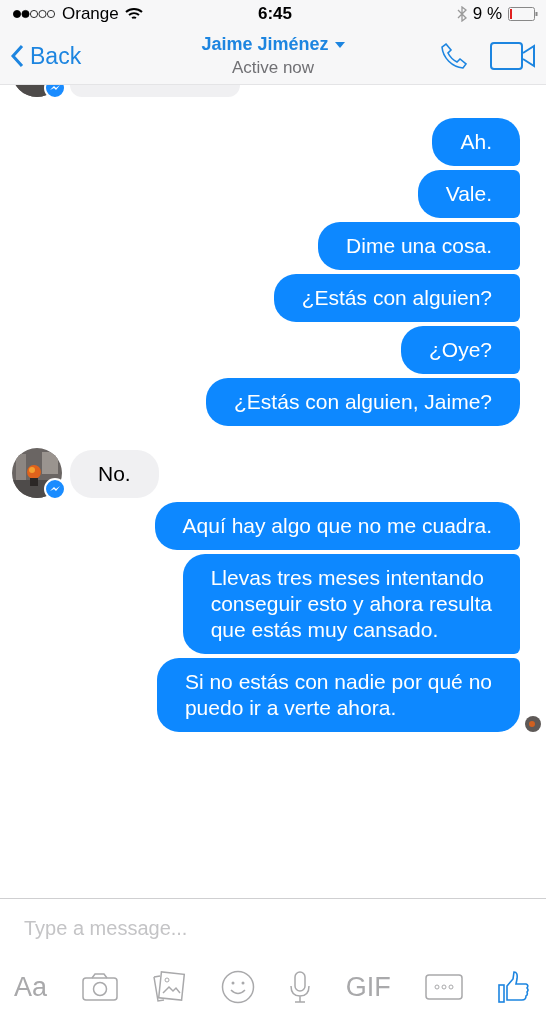 The height and width of the screenshot is (1024, 546). I want to click on video-camera-icon, so click(513, 56).